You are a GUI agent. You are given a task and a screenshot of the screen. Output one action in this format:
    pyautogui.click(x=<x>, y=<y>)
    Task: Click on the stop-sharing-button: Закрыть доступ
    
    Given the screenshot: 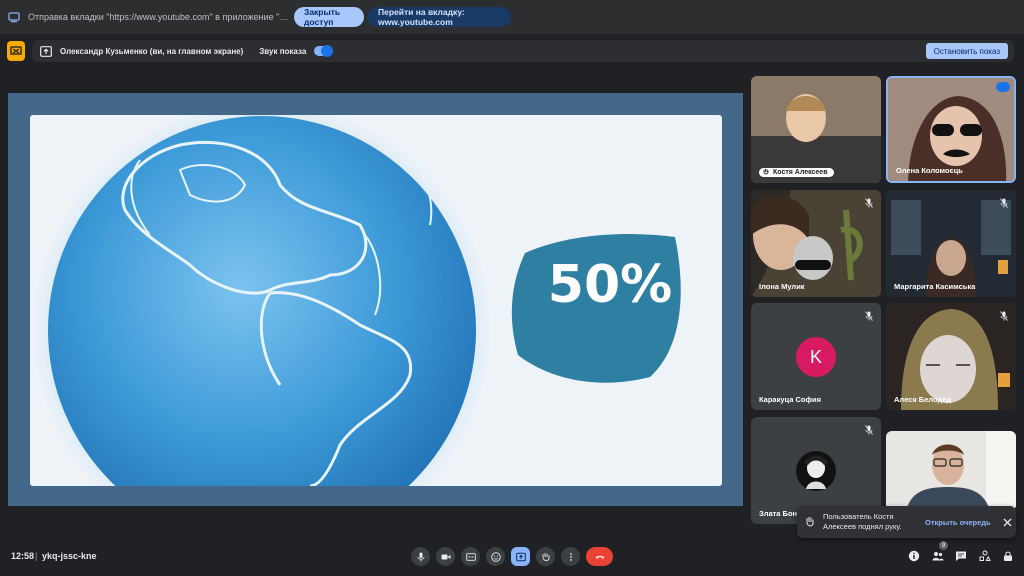 What is the action you would take?
    pyautogui.click(x=329, y=17)
    